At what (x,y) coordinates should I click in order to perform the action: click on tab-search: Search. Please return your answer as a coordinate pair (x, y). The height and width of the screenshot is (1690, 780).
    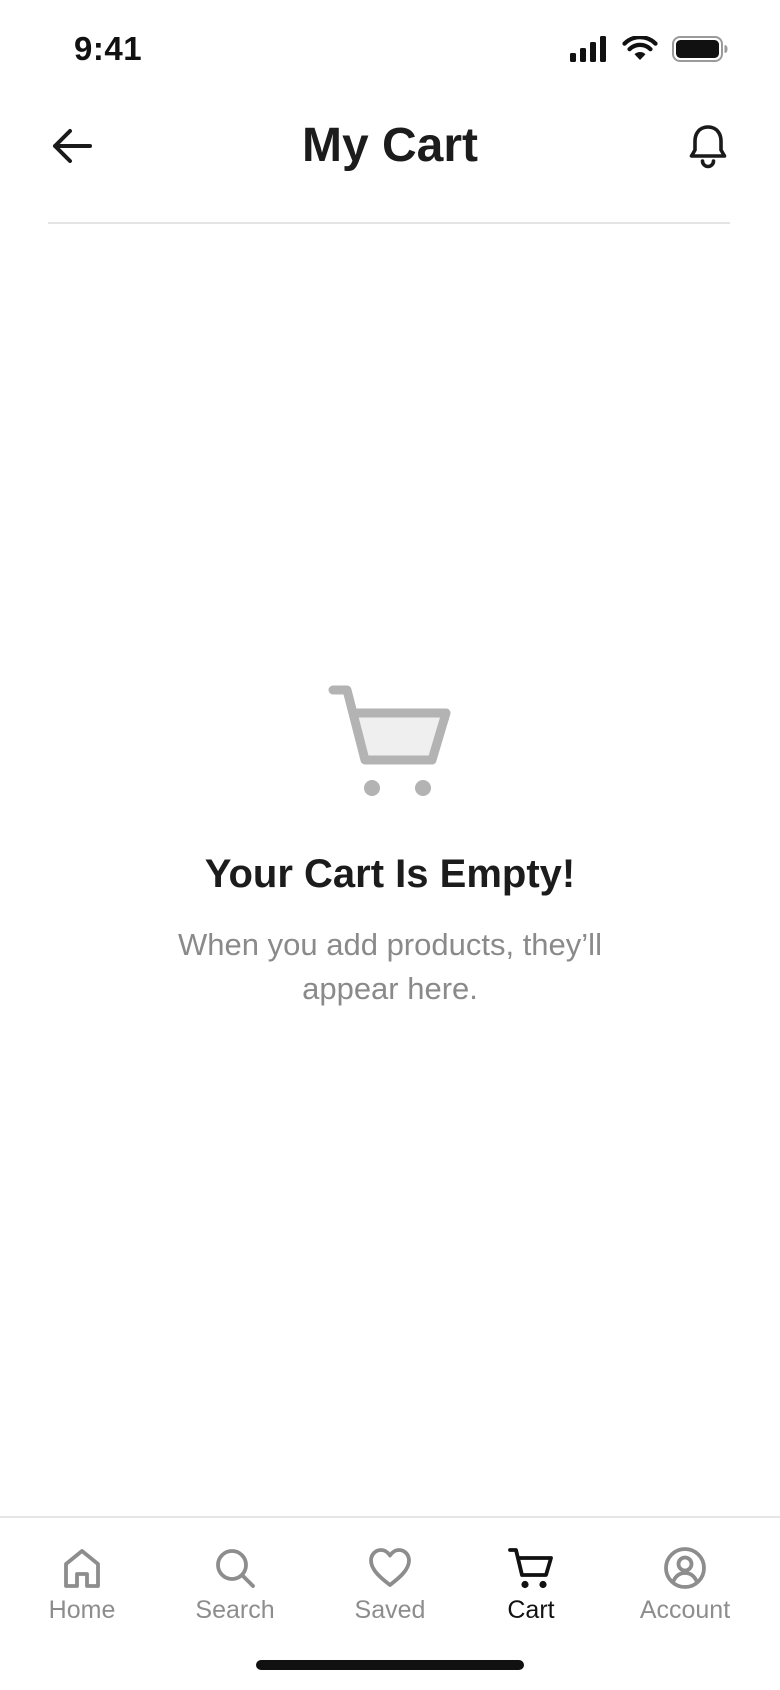
    Looking at the image, I should click on (235, 1585).